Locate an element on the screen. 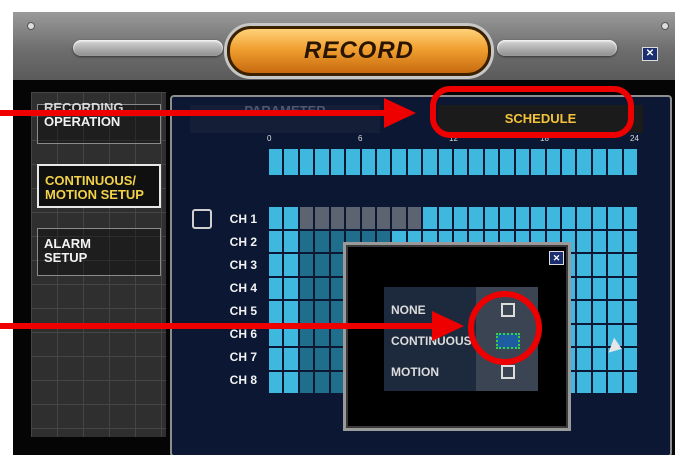 The height and width of the screenshot is (465, 687). sidebar-item-alarm-setup: ALARM SETUP is located at coordinates (99, 252).